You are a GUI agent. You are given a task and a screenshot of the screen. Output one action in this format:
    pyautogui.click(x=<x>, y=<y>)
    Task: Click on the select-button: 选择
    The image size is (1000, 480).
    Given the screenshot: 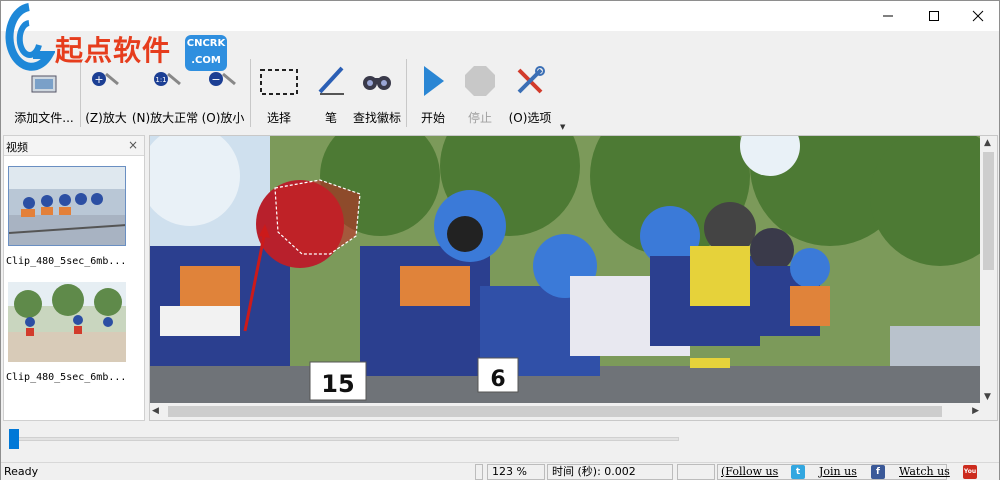 What is the action you would take?
    pyautogui.click(x=279, y=95)
    